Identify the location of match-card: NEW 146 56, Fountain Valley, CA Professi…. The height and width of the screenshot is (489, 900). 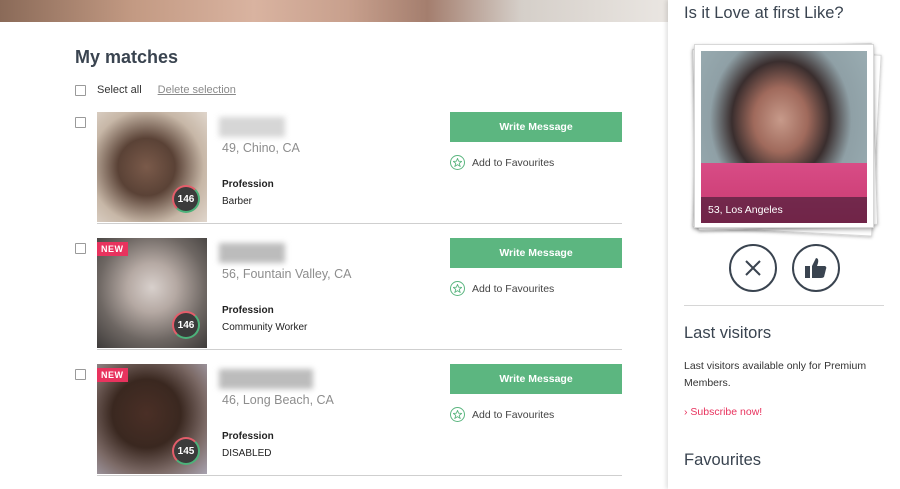
(348, 296).